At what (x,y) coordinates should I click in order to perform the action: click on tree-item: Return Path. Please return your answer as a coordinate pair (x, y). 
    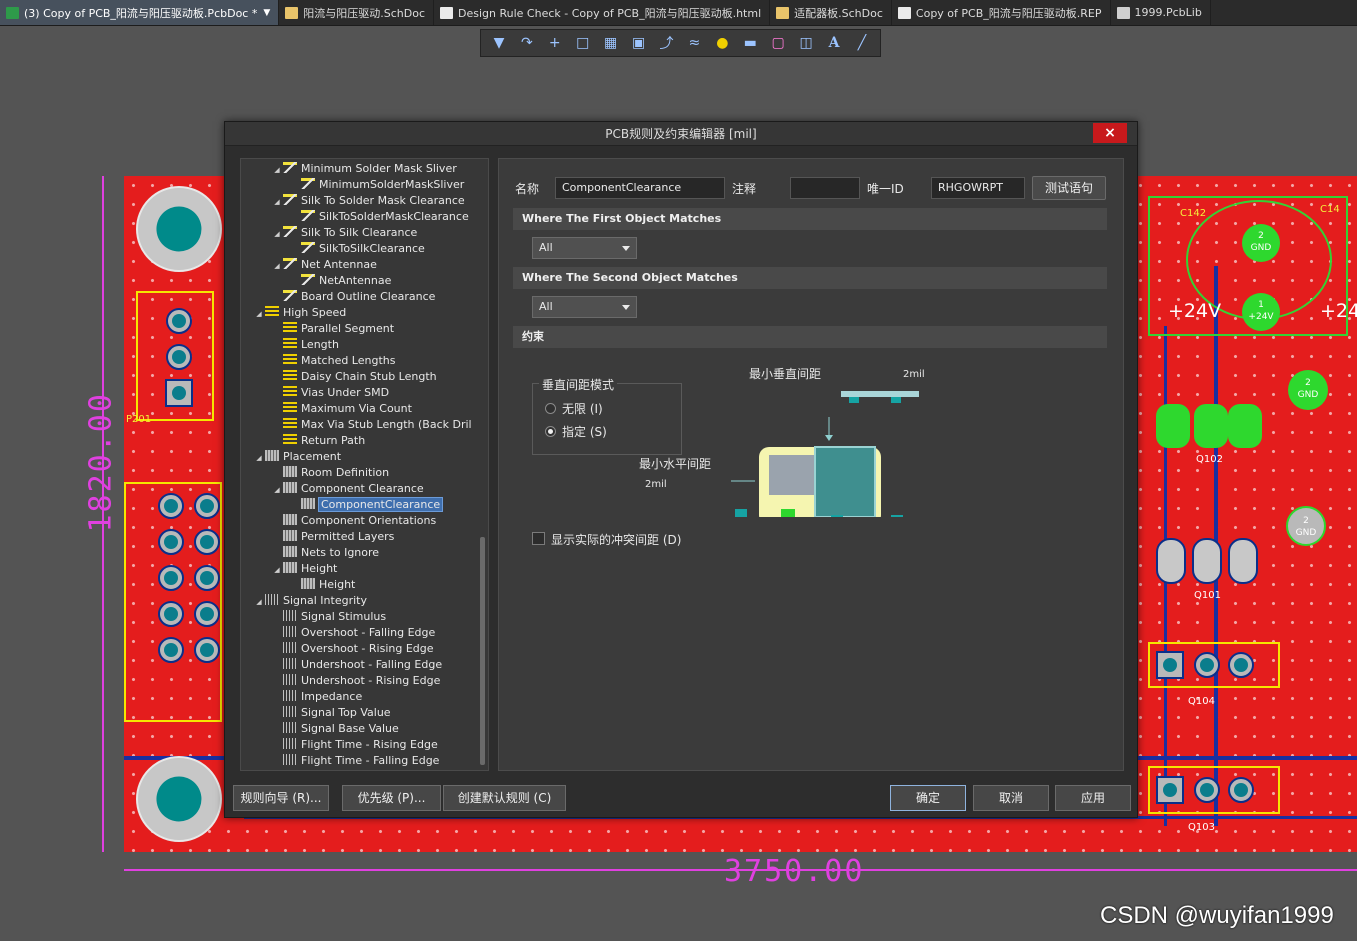
    Looking at the image, I should click on (318, 441).